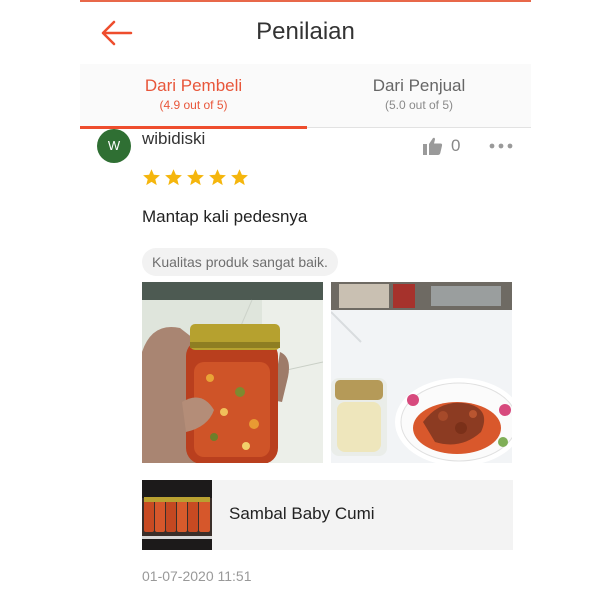 This screenshot has height=601, width=601. Describe the element at coordinates (114, 146) in the screenshot. I see `avatar: W` at that location.